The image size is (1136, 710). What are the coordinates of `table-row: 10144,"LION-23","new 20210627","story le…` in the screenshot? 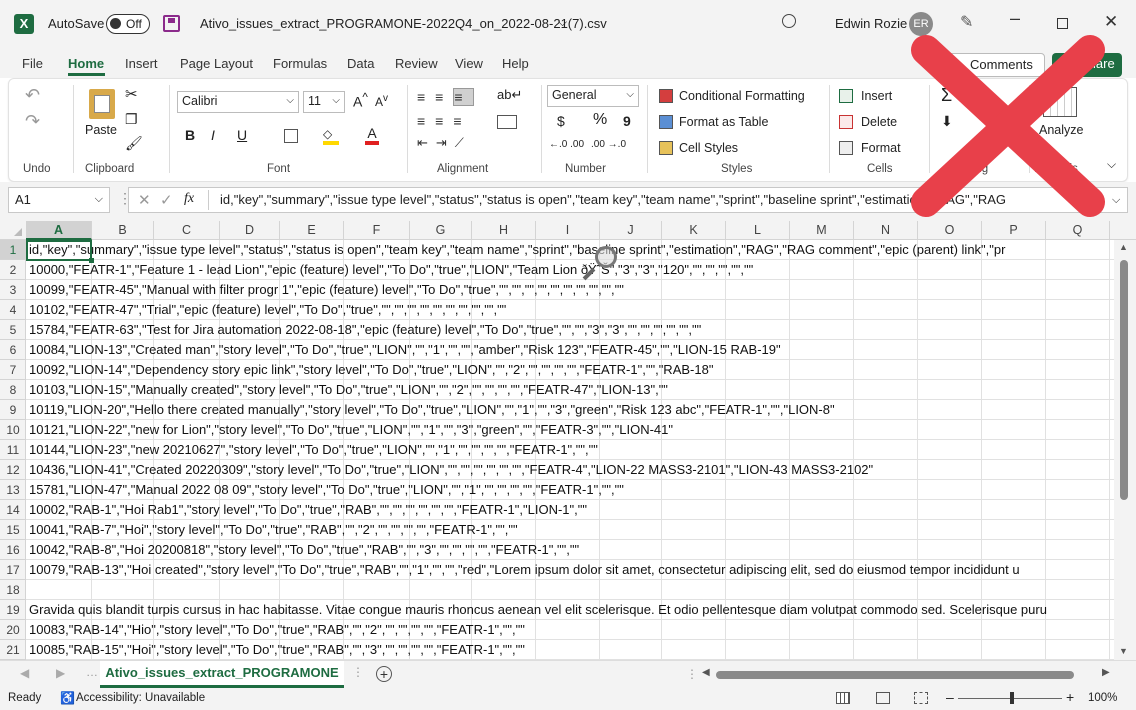 It's located at (570, 450).